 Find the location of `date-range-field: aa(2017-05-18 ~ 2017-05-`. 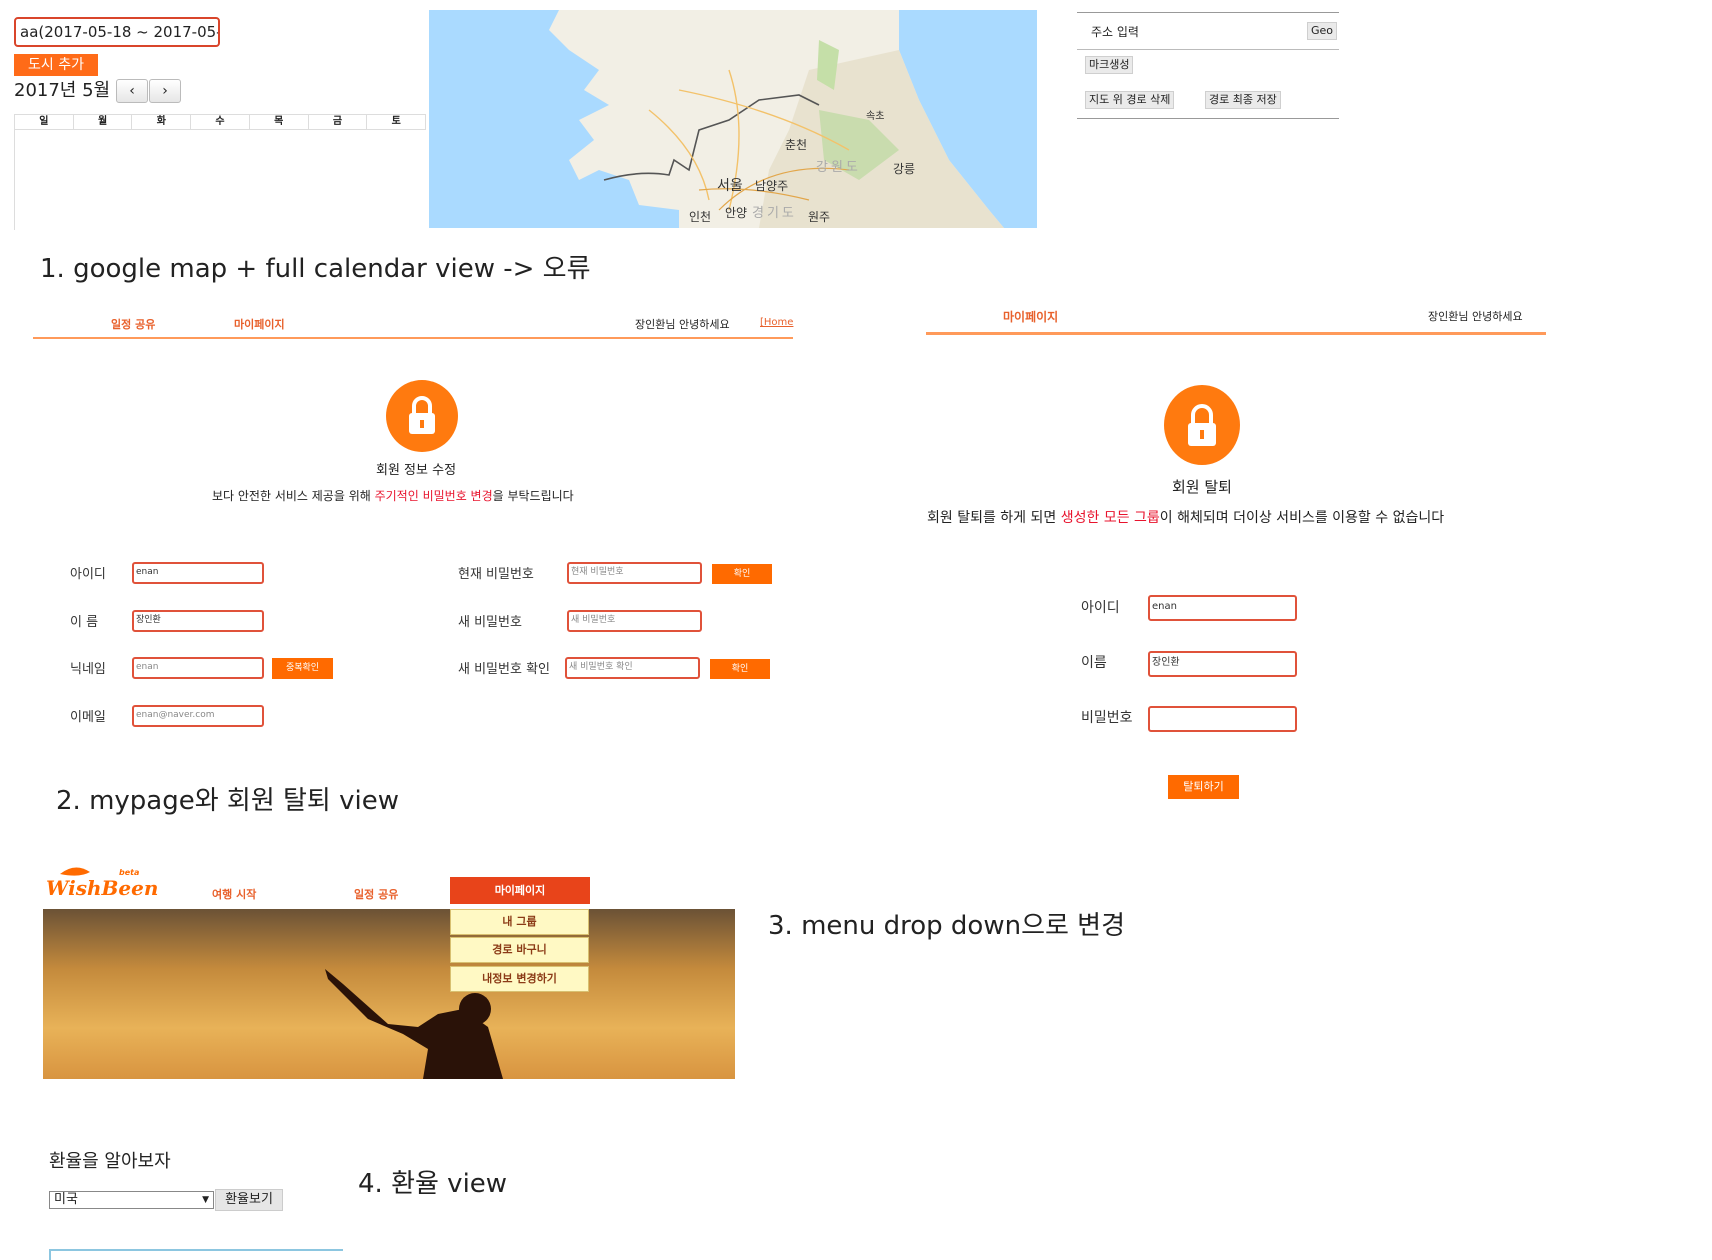

date-range-field: aa(2017-05-18 ~ 2017-05- is located at coordinates (117, 32).